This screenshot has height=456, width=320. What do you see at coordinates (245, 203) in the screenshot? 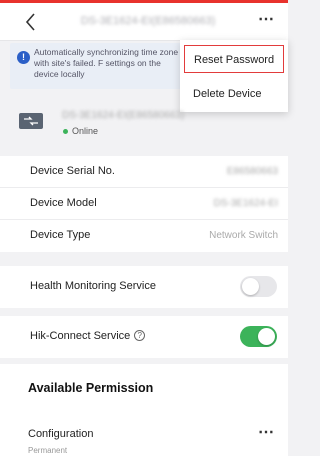
I see `model-value: DS-3E1624-EI` at bounding box center [245, 203].